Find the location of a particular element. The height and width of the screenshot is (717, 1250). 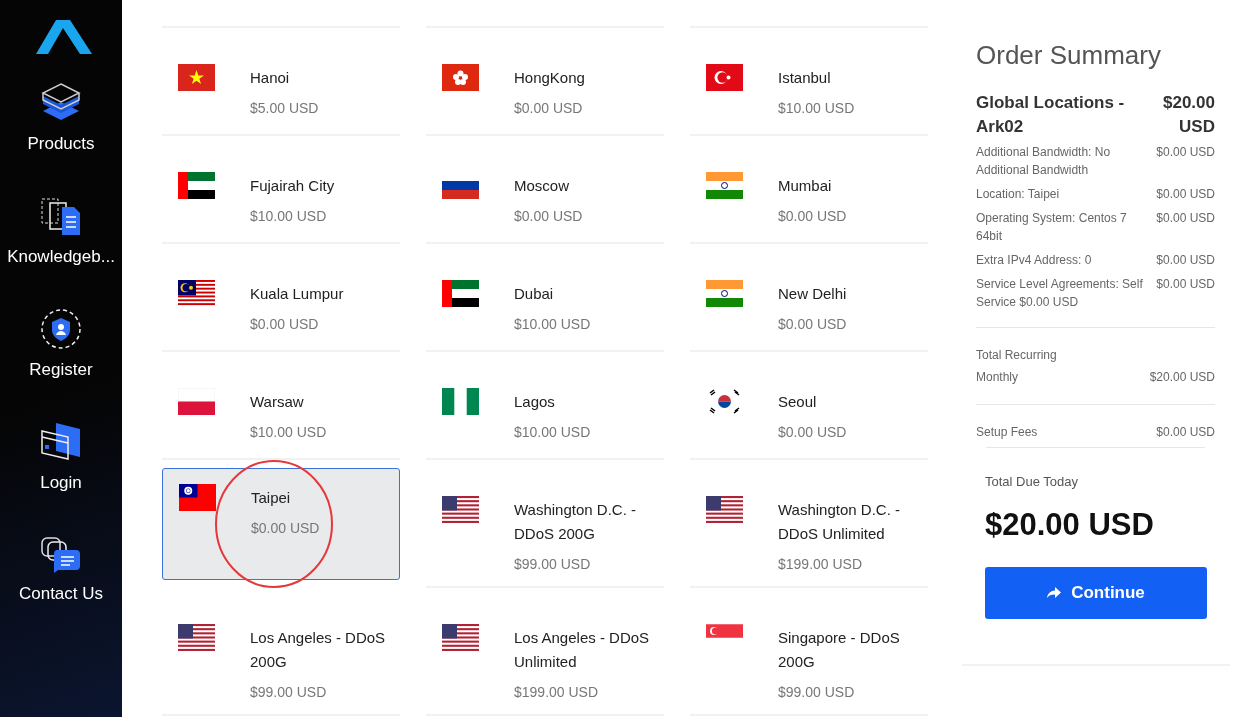

location-option: Hanoi $5.00 USD is located at coordinates (281, 82).